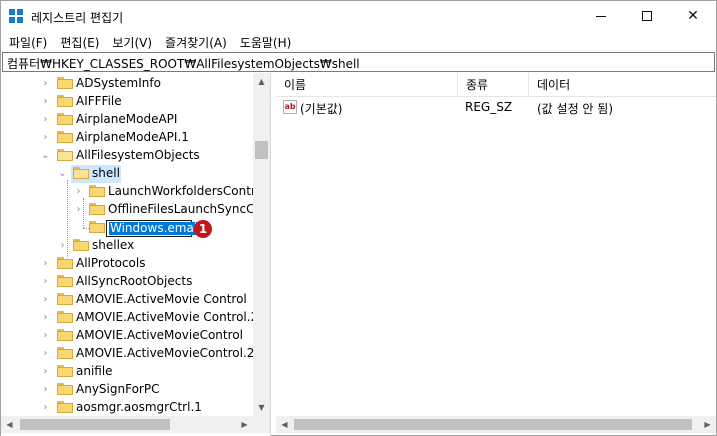  Describe the element at coordinates (77, 18) in the screenshot. I see `window-title: 레지스트리 편집기` at that location.